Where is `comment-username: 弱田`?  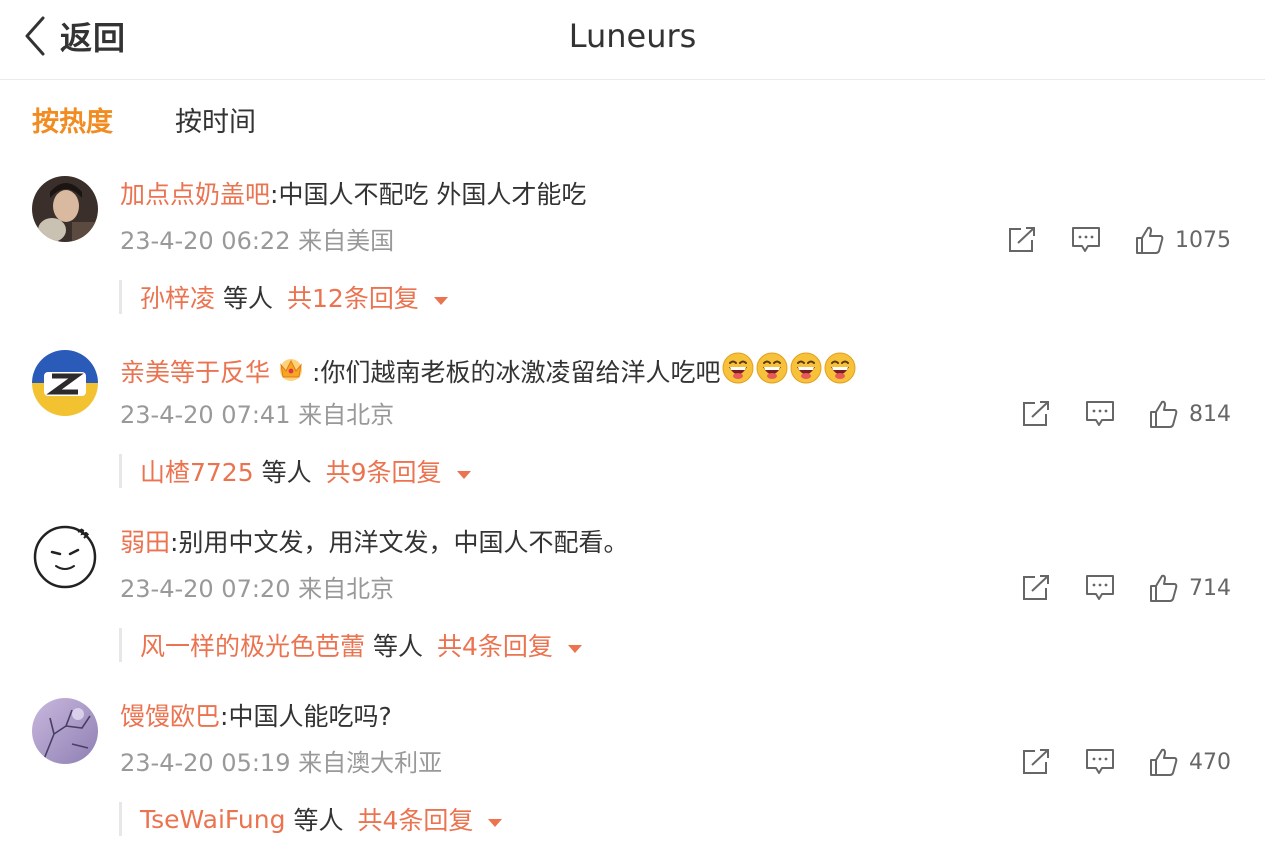
comment-username: 弱田 is located at coordinates (145, 543).